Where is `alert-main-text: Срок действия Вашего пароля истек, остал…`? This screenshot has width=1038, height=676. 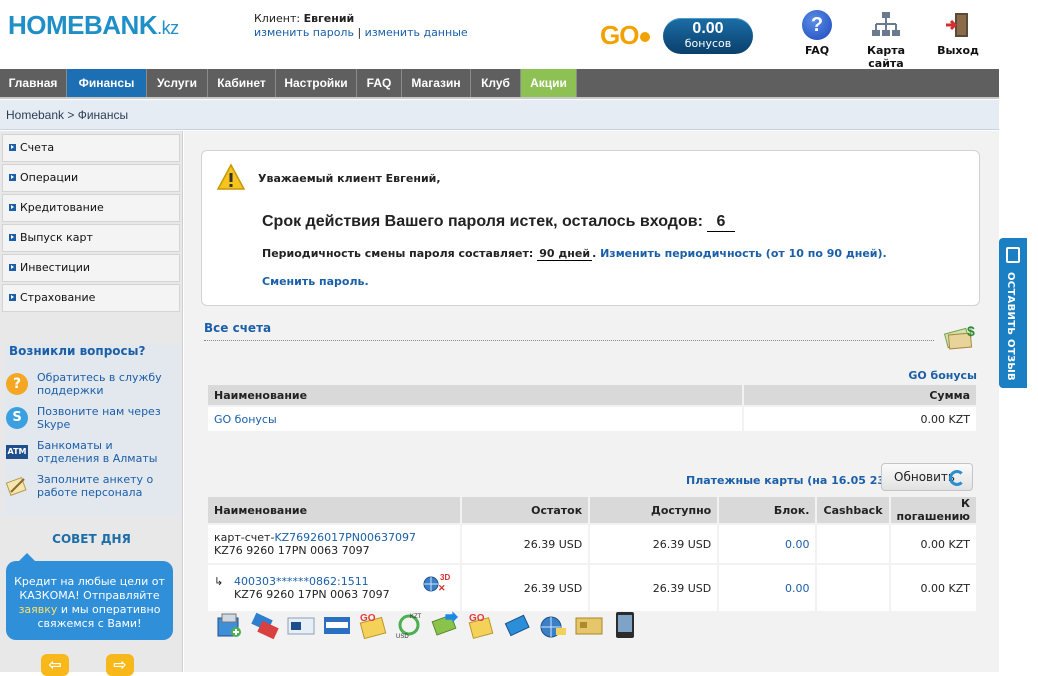
alert-main-text: Срок действия Вашего пароля истек, остал… is located at coordinates (498, 222).